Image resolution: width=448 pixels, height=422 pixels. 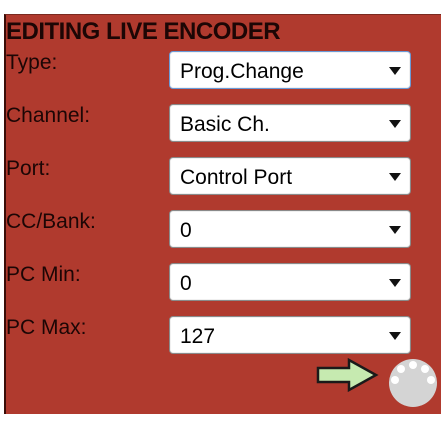 I want to click on type-select: Prog.Change, so click(x=290, y=70).